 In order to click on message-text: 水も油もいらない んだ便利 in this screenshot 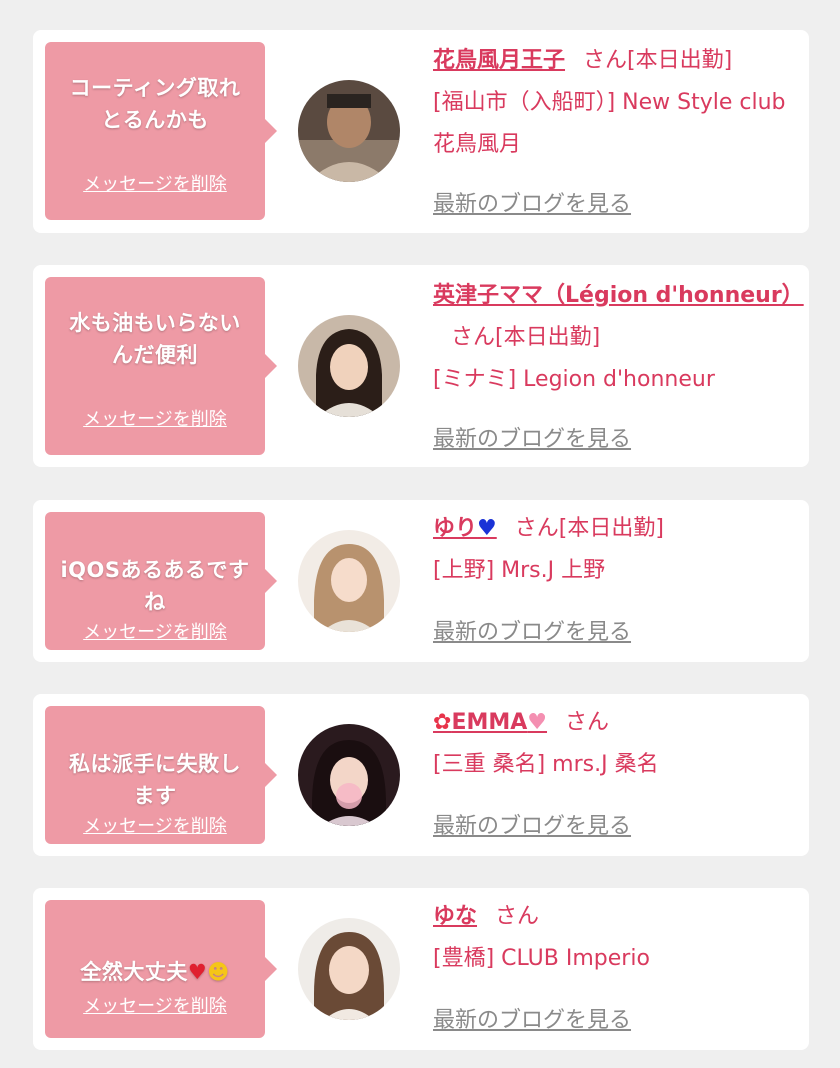, I will do `click(155, 339)`.